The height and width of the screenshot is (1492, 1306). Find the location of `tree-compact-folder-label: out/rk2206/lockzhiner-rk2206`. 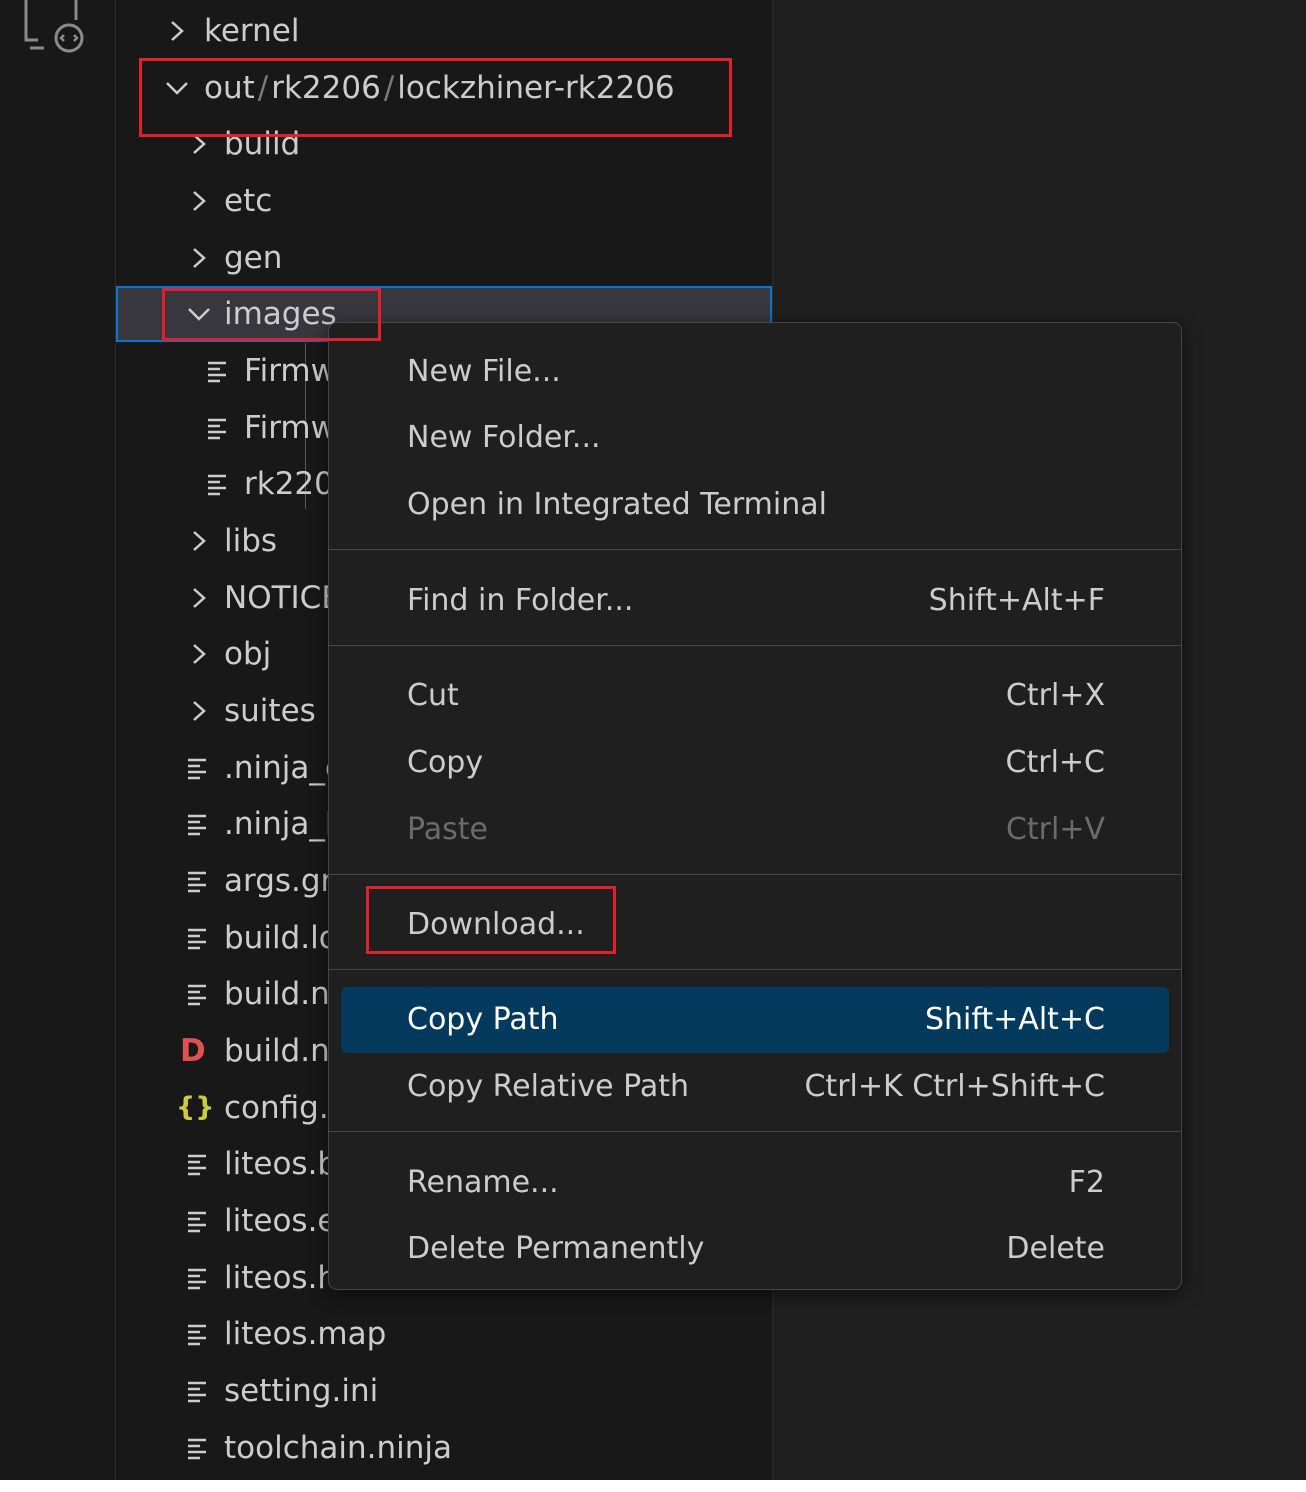

tree-compact-folder-label: out/rk2206/lockzhiner-rk2206 is located at coordinates (439, 88).